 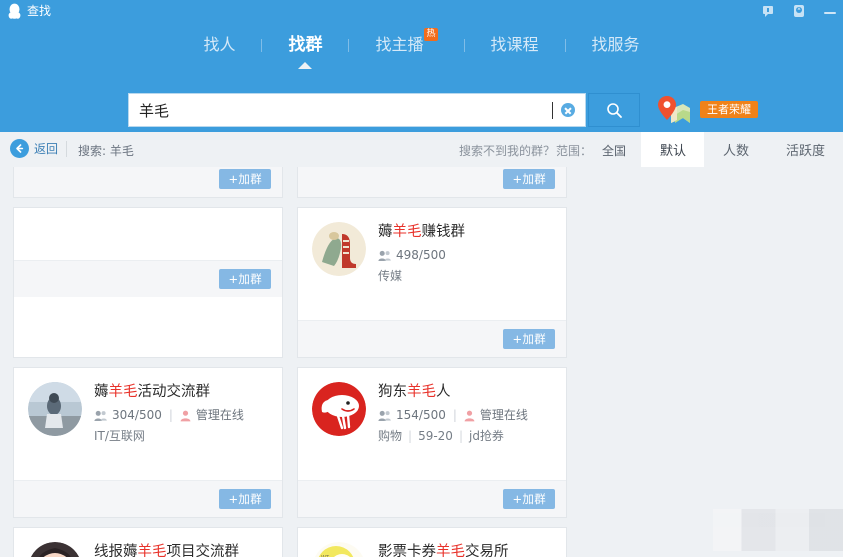 What do you see at coordinates (466, 255) in the screenshot?
I see `group-meta: 498/500` at bounding box center [466, 255].